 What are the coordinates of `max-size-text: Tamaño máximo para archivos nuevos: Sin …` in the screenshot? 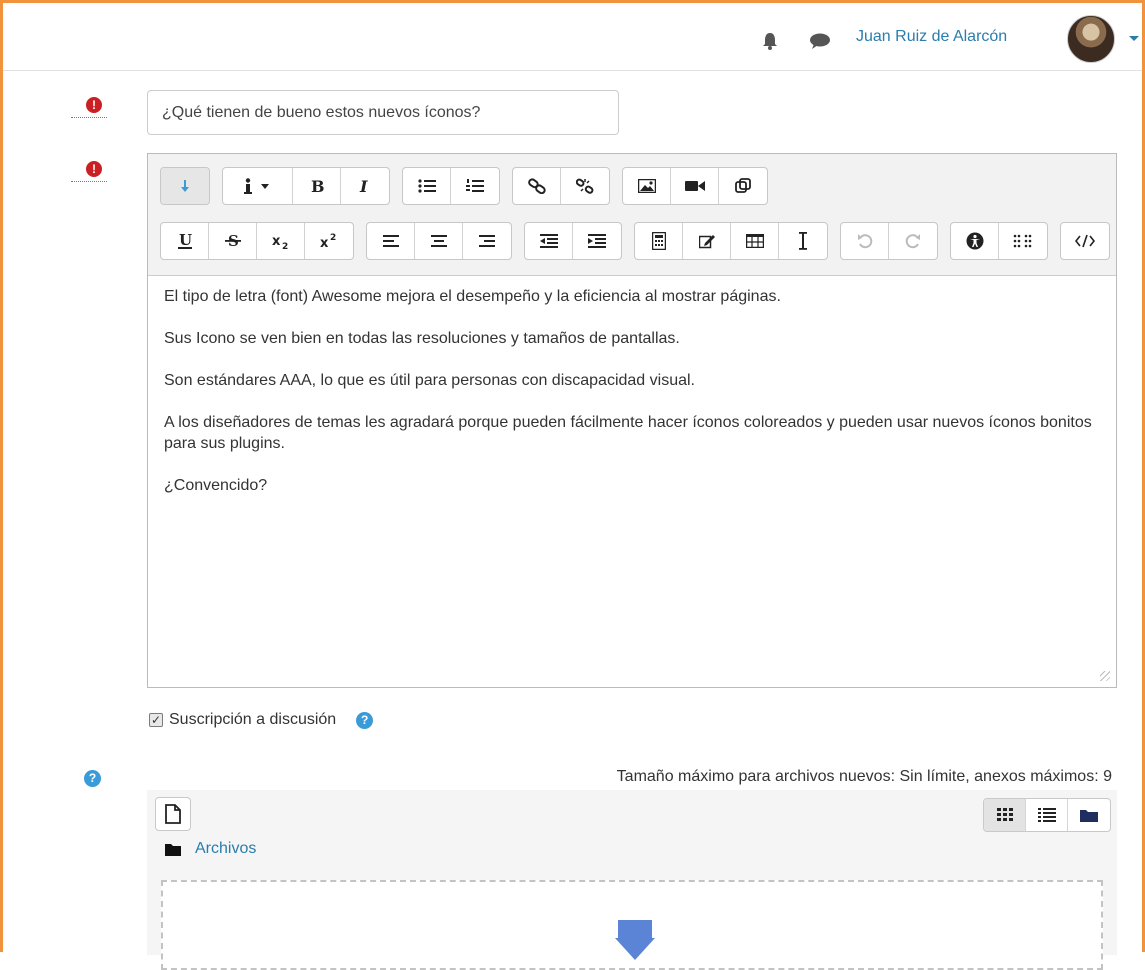 It's located at (864, 776).